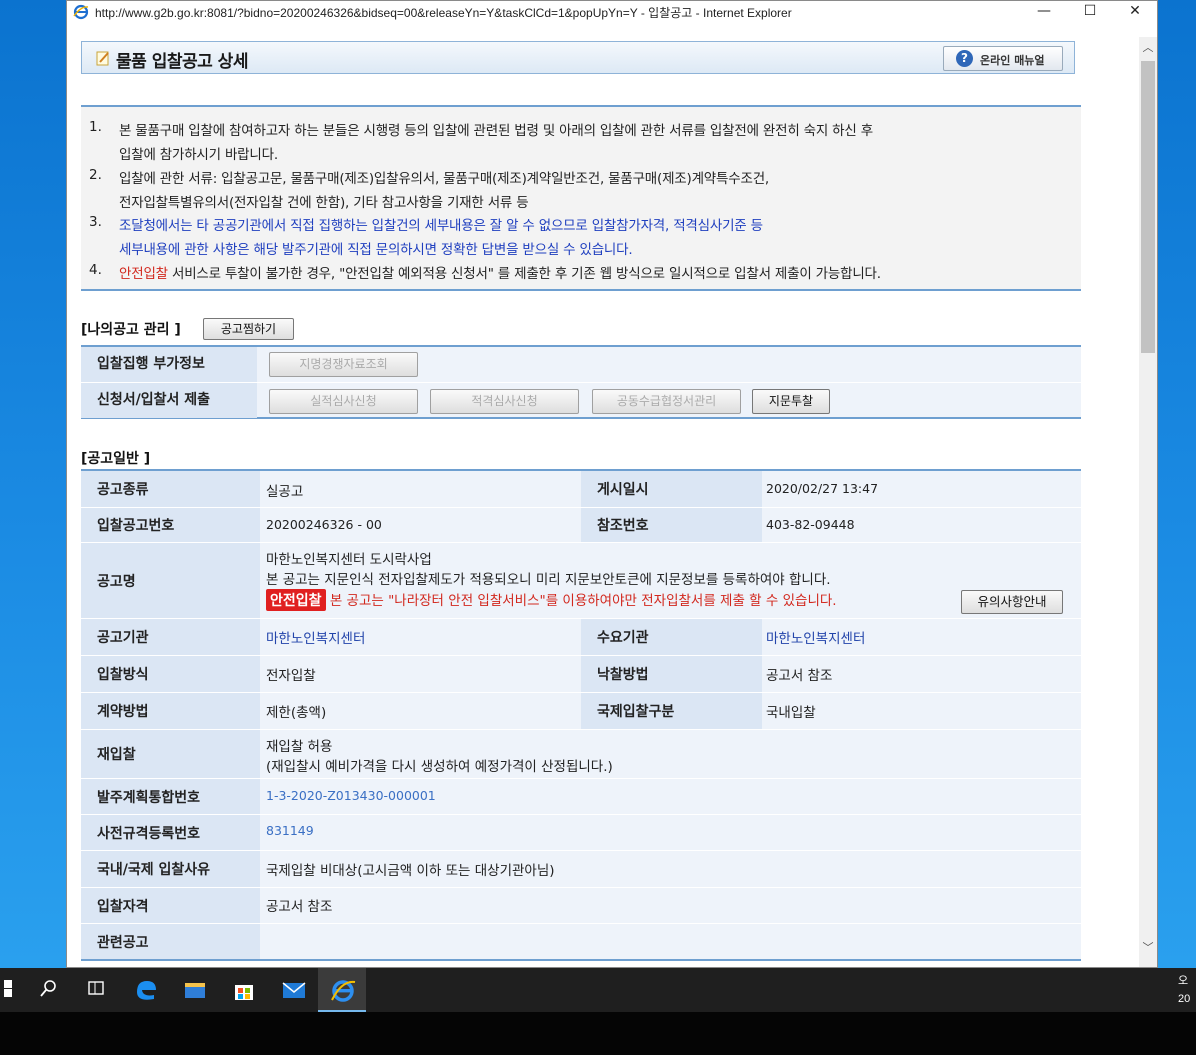 This screenshot has height=1055, width=1196. What do you see at coordinates (169, 400) in the screenshot?
I see `row-label-submission: 신청서/입찰서 제출` at bounding box center [169, 400].